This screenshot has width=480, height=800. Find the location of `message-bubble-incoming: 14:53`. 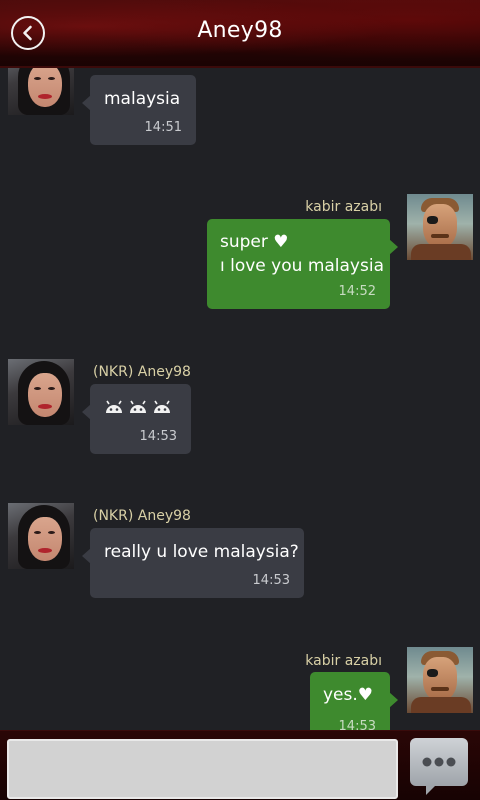

message-bubble-incoming: 14:53 is located at coordinates (136, 419).